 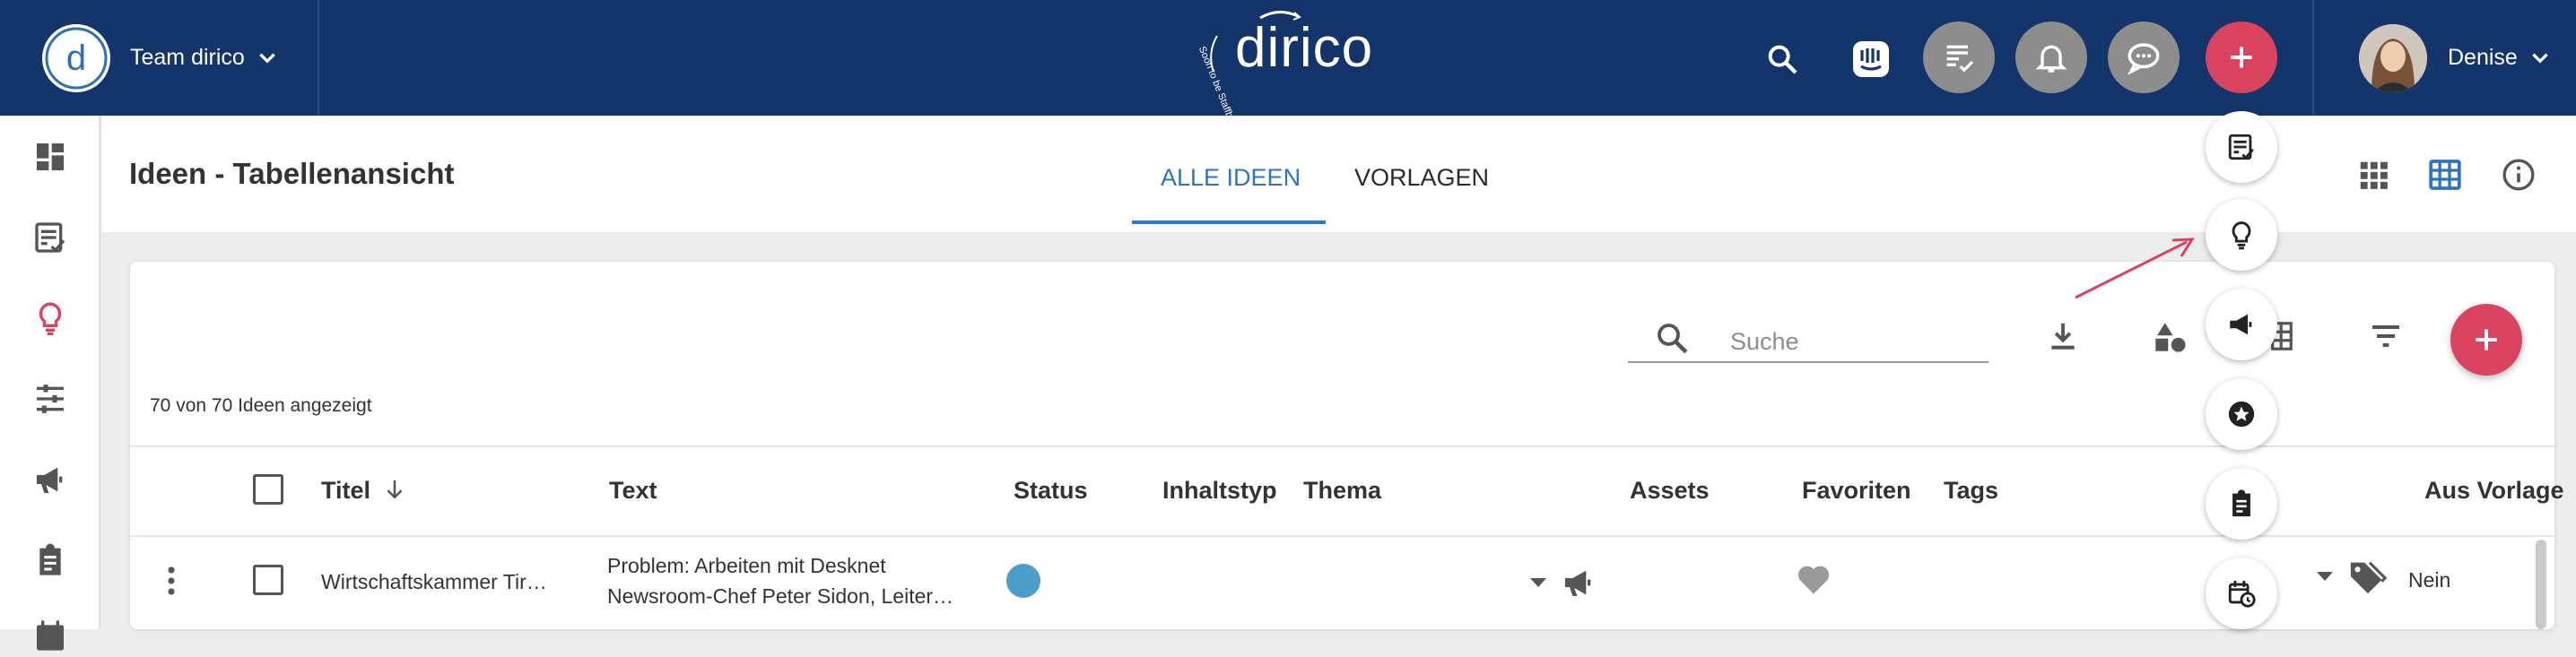 I want to click on column-header-thema: Thema, so click(x=1342, y=491).